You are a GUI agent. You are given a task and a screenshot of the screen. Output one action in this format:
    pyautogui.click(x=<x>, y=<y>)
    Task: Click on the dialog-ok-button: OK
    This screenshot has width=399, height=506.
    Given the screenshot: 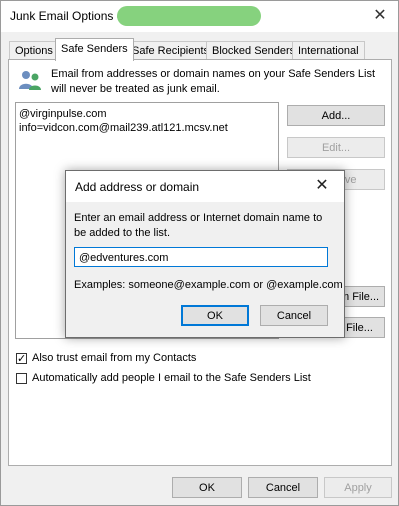 What is the action you would take?
    pyautogui.click(x=215, y=315)
    